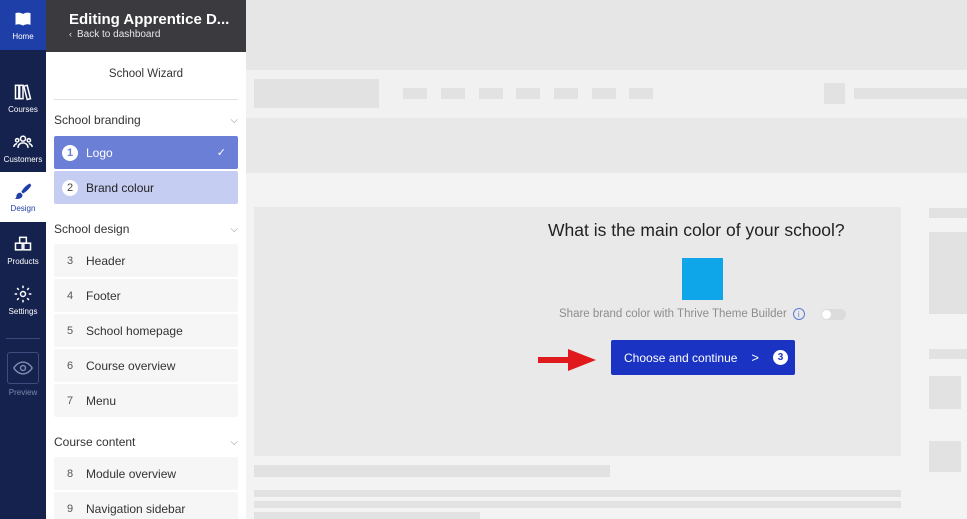  Describe the element at coordinates (146, 152) in the screenshot. I see `step-logo: 1 Logo ✓` at that location.